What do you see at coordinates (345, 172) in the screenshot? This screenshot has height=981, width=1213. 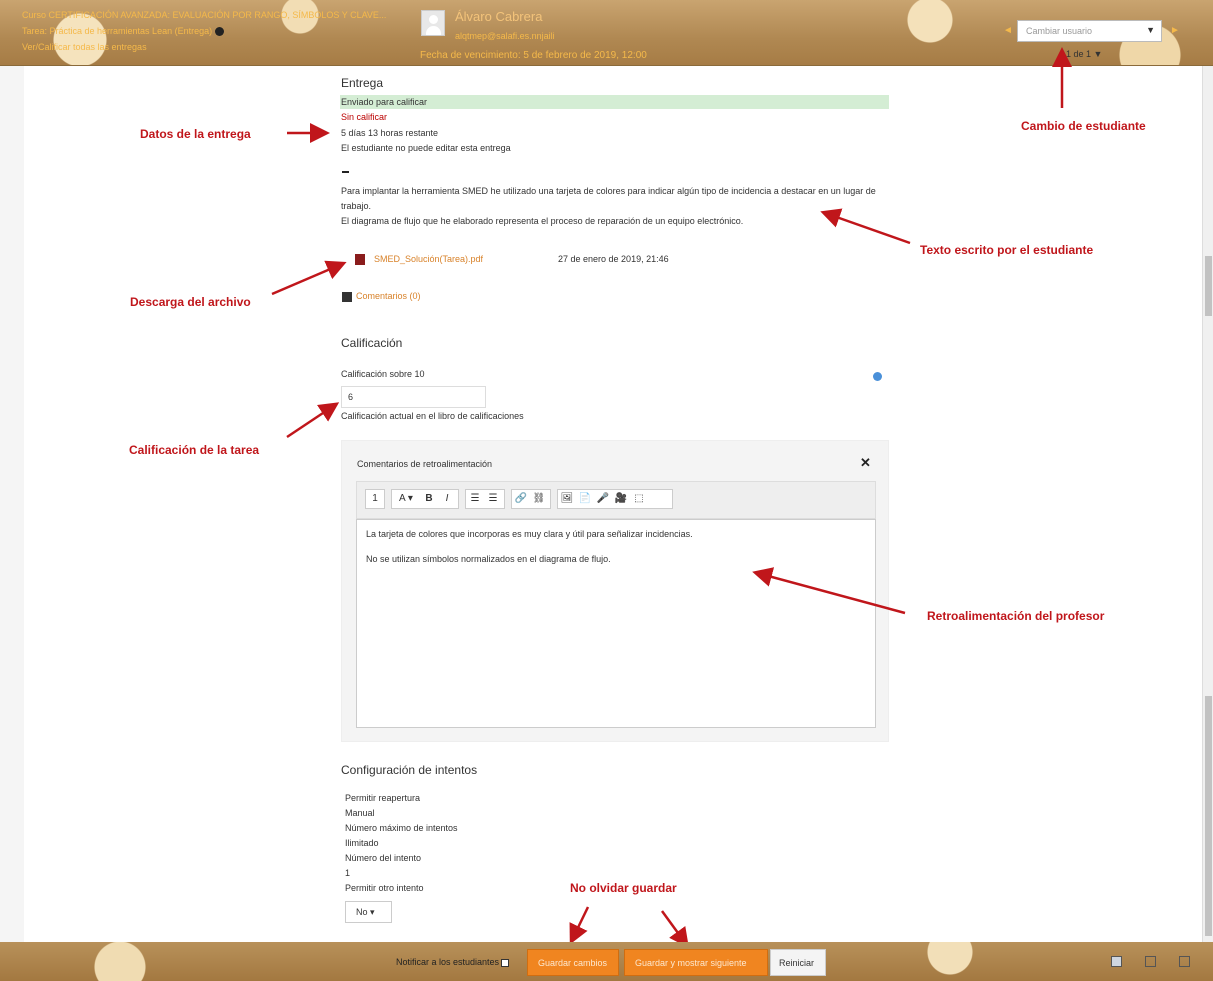 I see `divider` at bounding box center [345, 172].